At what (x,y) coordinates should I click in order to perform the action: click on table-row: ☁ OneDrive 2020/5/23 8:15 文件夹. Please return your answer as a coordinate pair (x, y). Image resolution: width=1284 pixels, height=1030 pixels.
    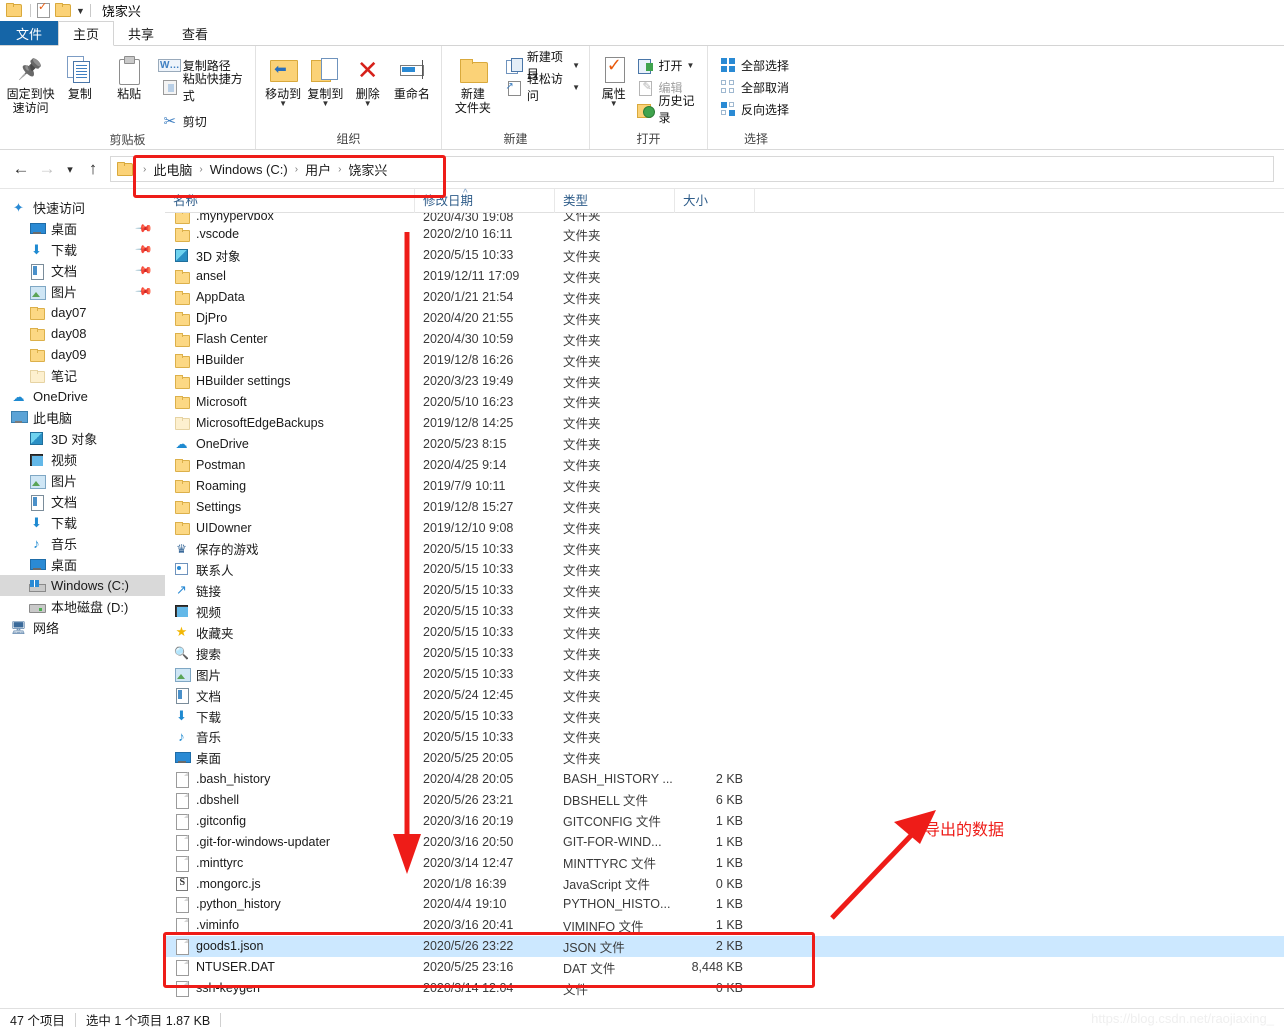
    Looking at the image, I should click on (724, 443).